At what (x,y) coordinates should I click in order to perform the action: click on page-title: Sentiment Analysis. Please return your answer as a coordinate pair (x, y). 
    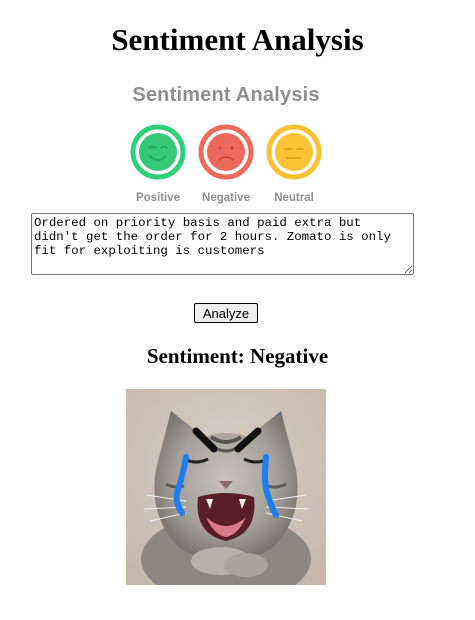
    Looking at the image, I should click on (237, 39).